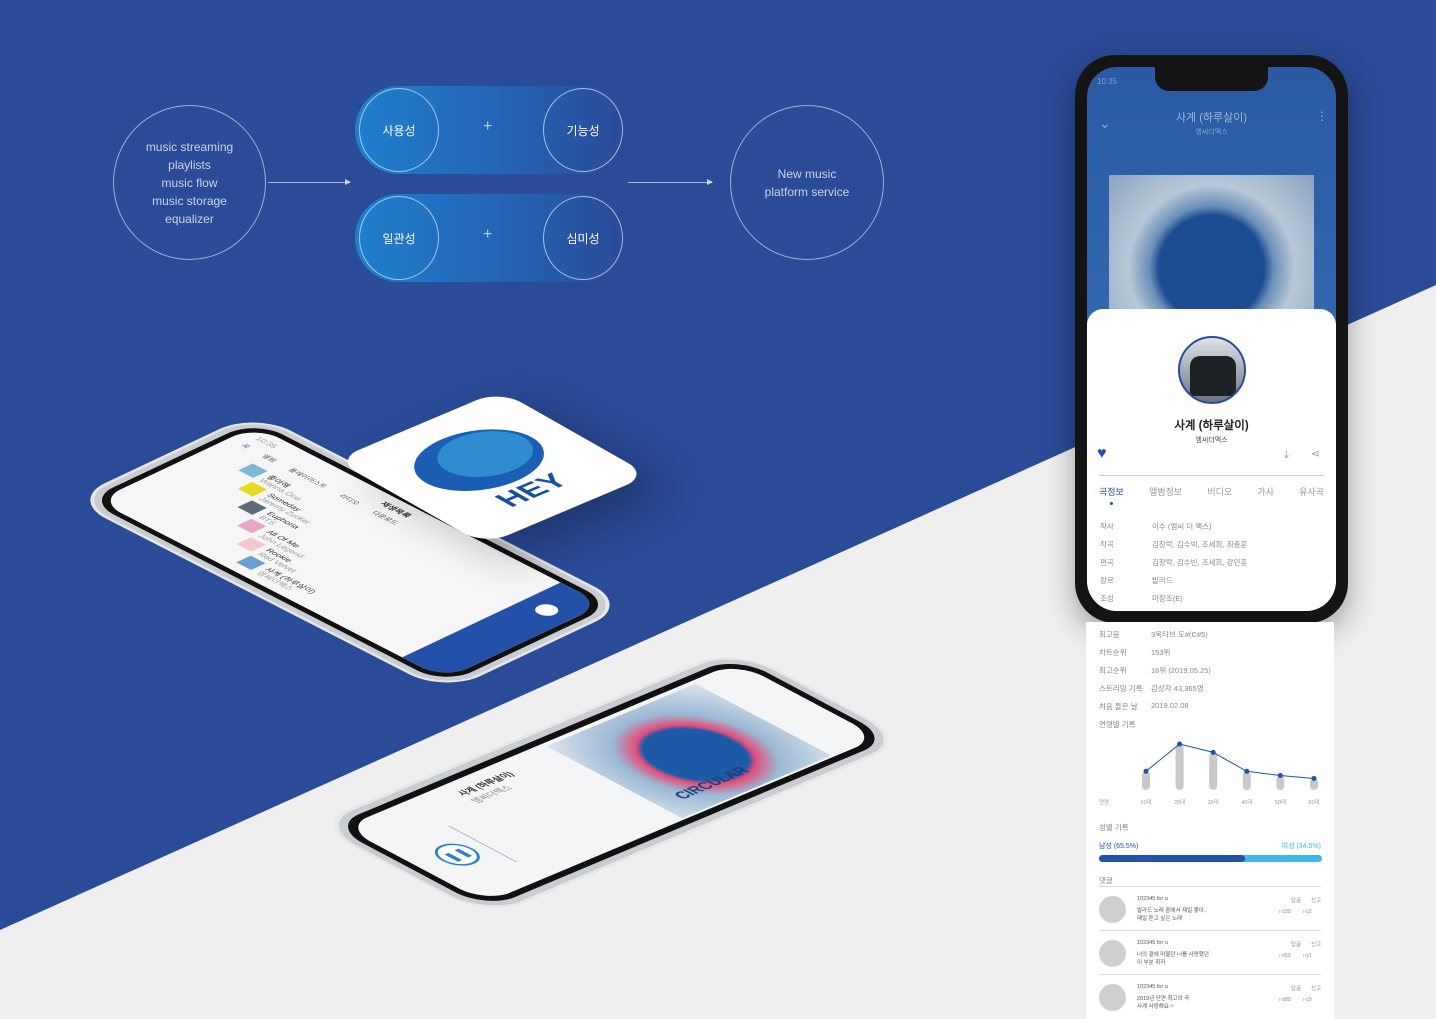 The width and height of the screenshot is (1436, 1019). What do you see at coordinates (1152, 987) in the screenshot?
I see `comment-user: 102345 for u` at bounding box center [1152, 987].